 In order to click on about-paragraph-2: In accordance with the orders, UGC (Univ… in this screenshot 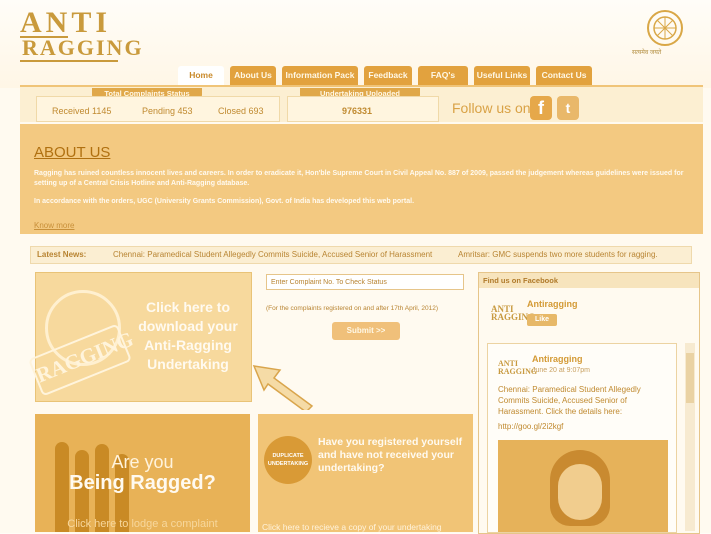, I will do `click(224, 201)`.